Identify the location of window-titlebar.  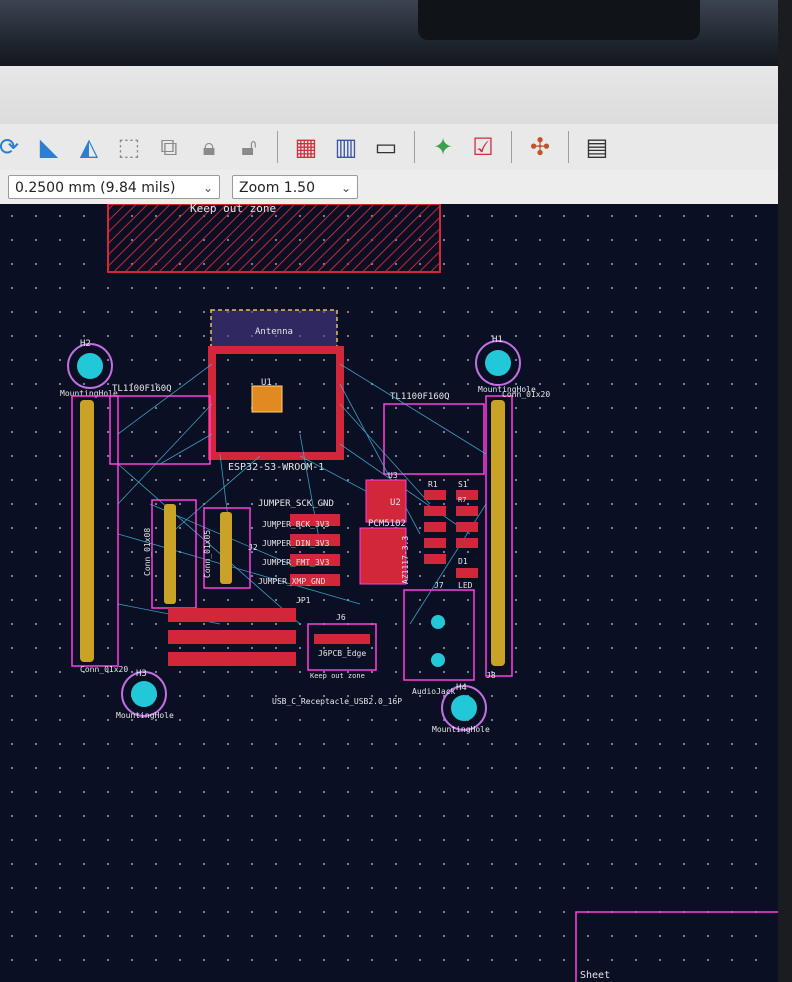
(389, 95).